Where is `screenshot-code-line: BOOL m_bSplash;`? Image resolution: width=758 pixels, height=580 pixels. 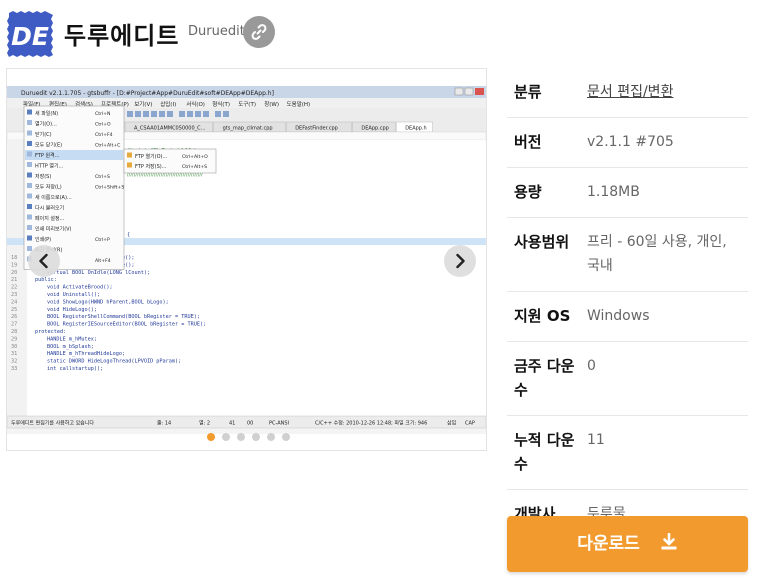
screenshot-code-line: BOOL m_bSplash; is located at coordinates (70, 347).